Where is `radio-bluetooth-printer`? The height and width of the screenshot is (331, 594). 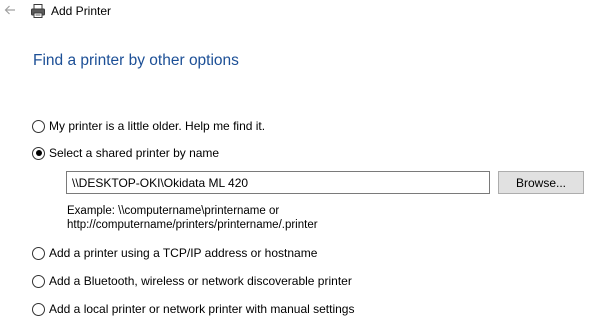
radio-bluetooth-printer is located at coordinates (38, 281).